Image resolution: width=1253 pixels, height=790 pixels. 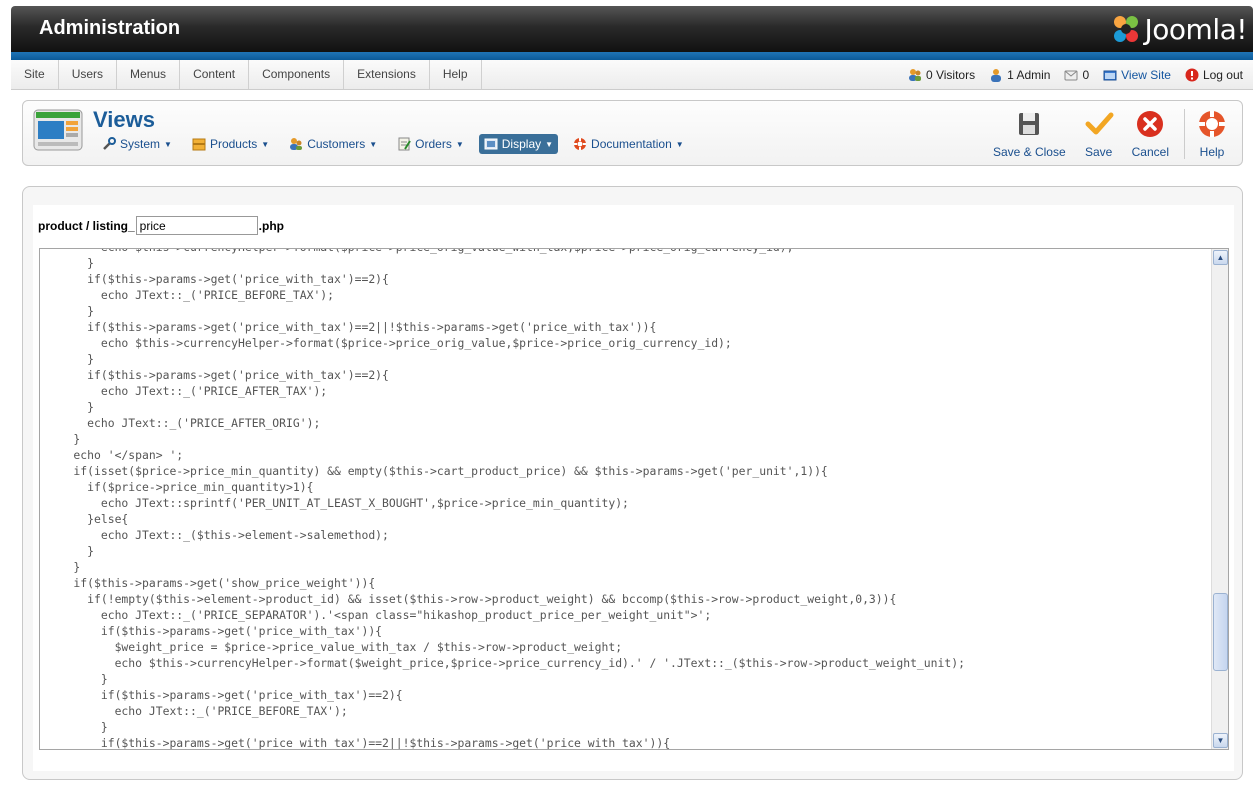 I want to click on code-line: echo JText::_('PRICE_AFTER_TAX');, so click(x=187, y=391).